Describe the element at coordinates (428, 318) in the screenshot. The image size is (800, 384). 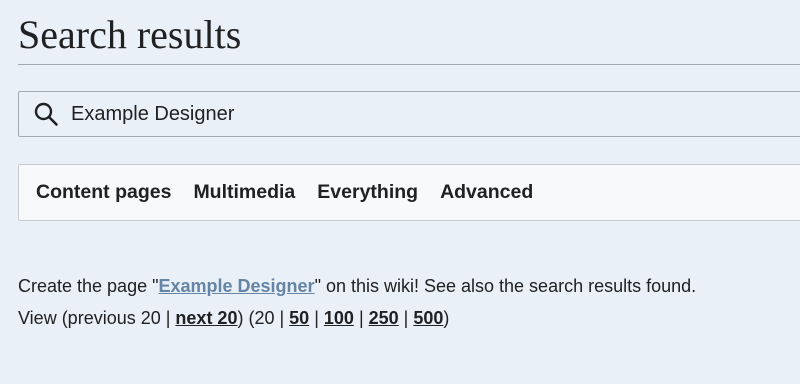
I see `limit-500-link: 500` at that location.